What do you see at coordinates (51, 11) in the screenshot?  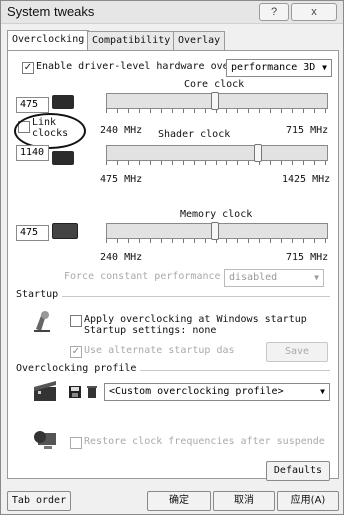 I see `window-title: System tweaks` at bounding box center [51, 11].